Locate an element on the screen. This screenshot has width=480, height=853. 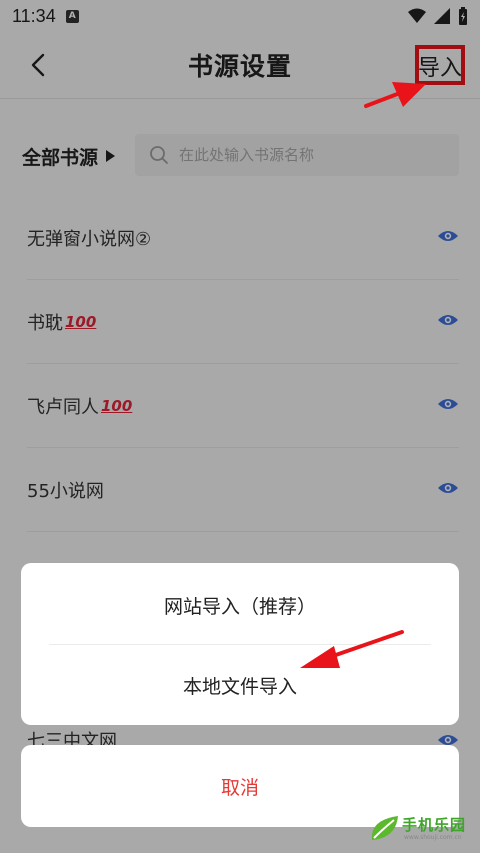
local-file-import-option: 本地文件导入 is located at coordinates (240, 685).